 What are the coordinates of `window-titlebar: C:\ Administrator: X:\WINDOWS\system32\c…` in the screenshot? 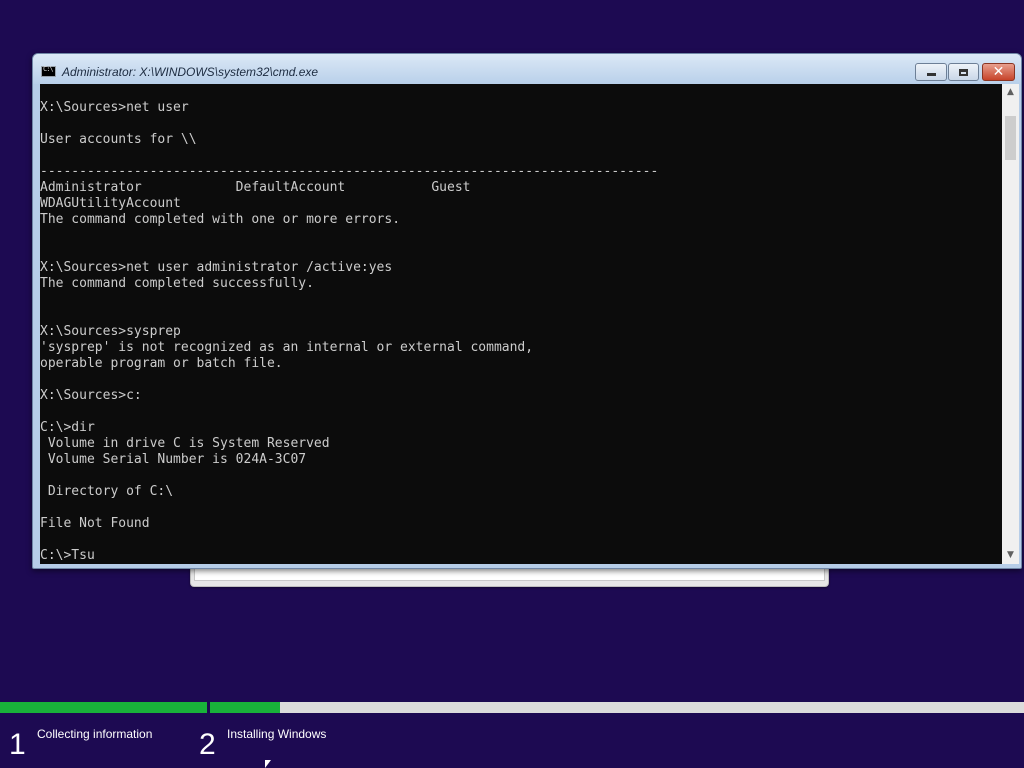 It's located at (527, 69).